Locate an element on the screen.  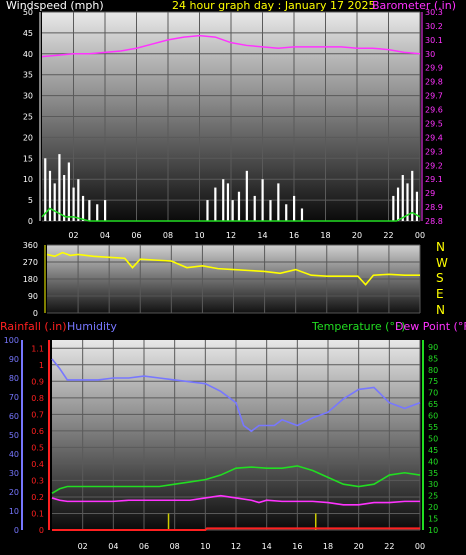
y-tick-label: 20 is located at coordinates (28, 137).